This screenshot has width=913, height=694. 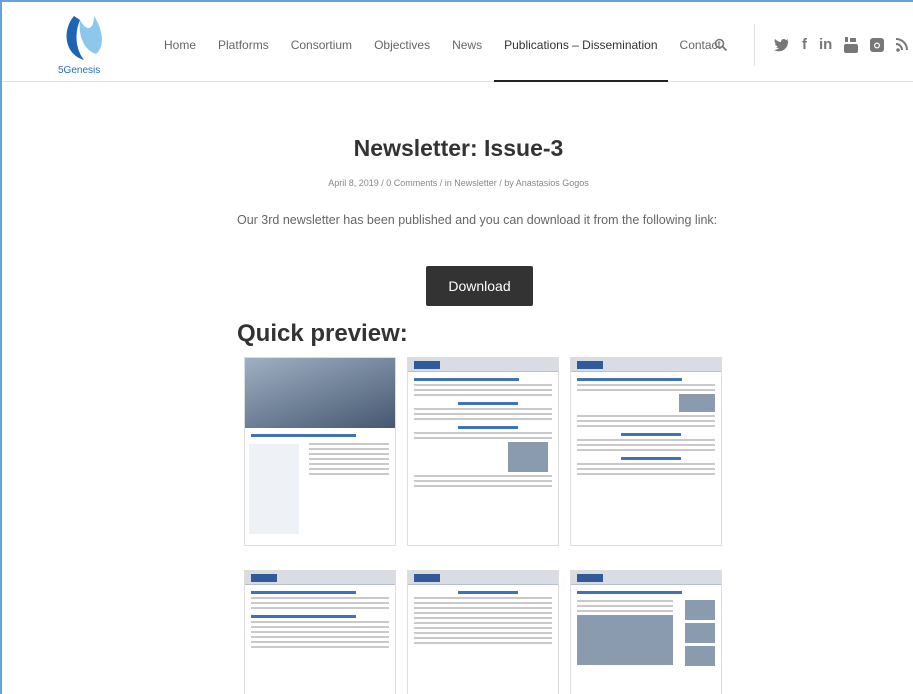 I want to click on nav-home: Home, so click(x=180, y=42).